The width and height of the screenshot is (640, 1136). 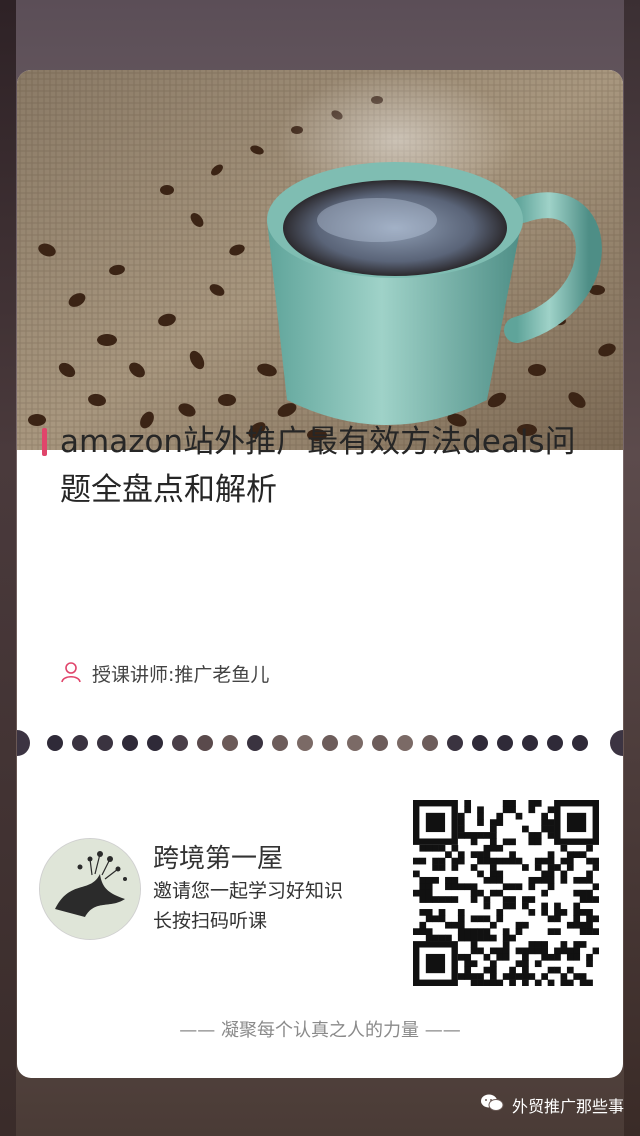 What do you see at coordinates (320, 1030) in the screenshot?
I see `slogan: —— 凝聚每个认真之人的力量 ——` at bounding box center [320, 1030].